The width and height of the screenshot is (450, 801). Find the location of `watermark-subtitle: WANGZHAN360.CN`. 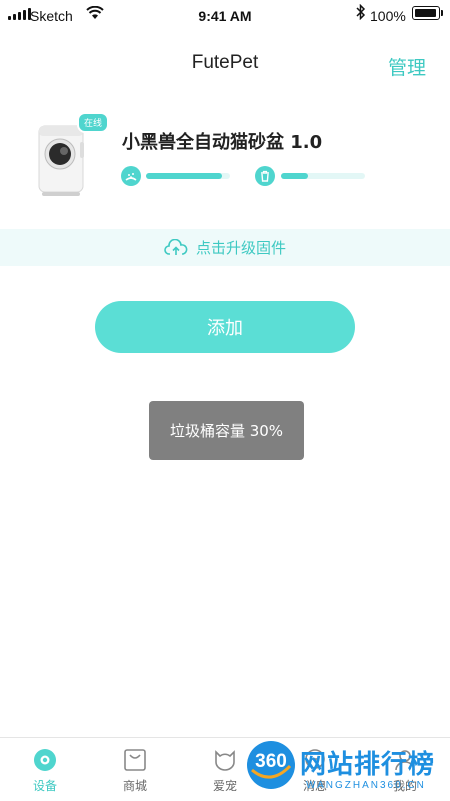

watermark-subtitle: WANGZHAN360.CN is located at coordinates (366, 785).